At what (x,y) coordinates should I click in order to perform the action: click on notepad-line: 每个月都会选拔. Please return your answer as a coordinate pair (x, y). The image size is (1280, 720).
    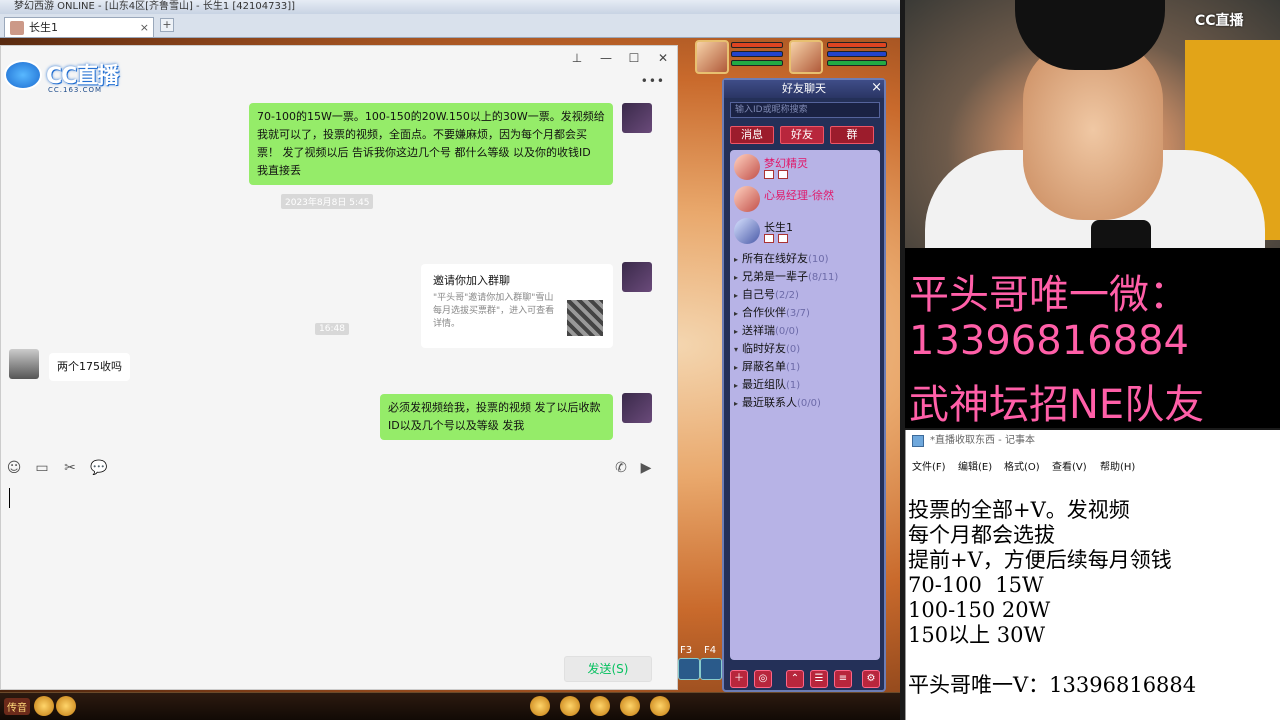
    Looking at the image, I should click on (981, 535).